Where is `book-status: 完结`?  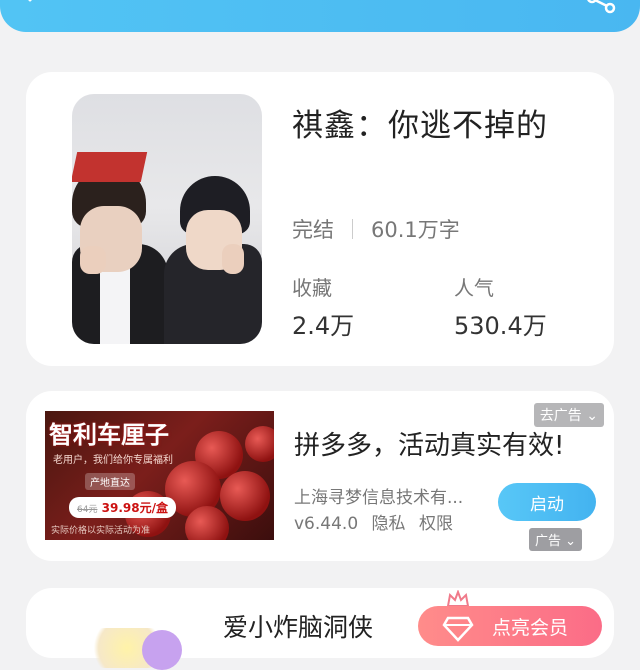
book-status: 完结 is located at coordinates (313, 230).